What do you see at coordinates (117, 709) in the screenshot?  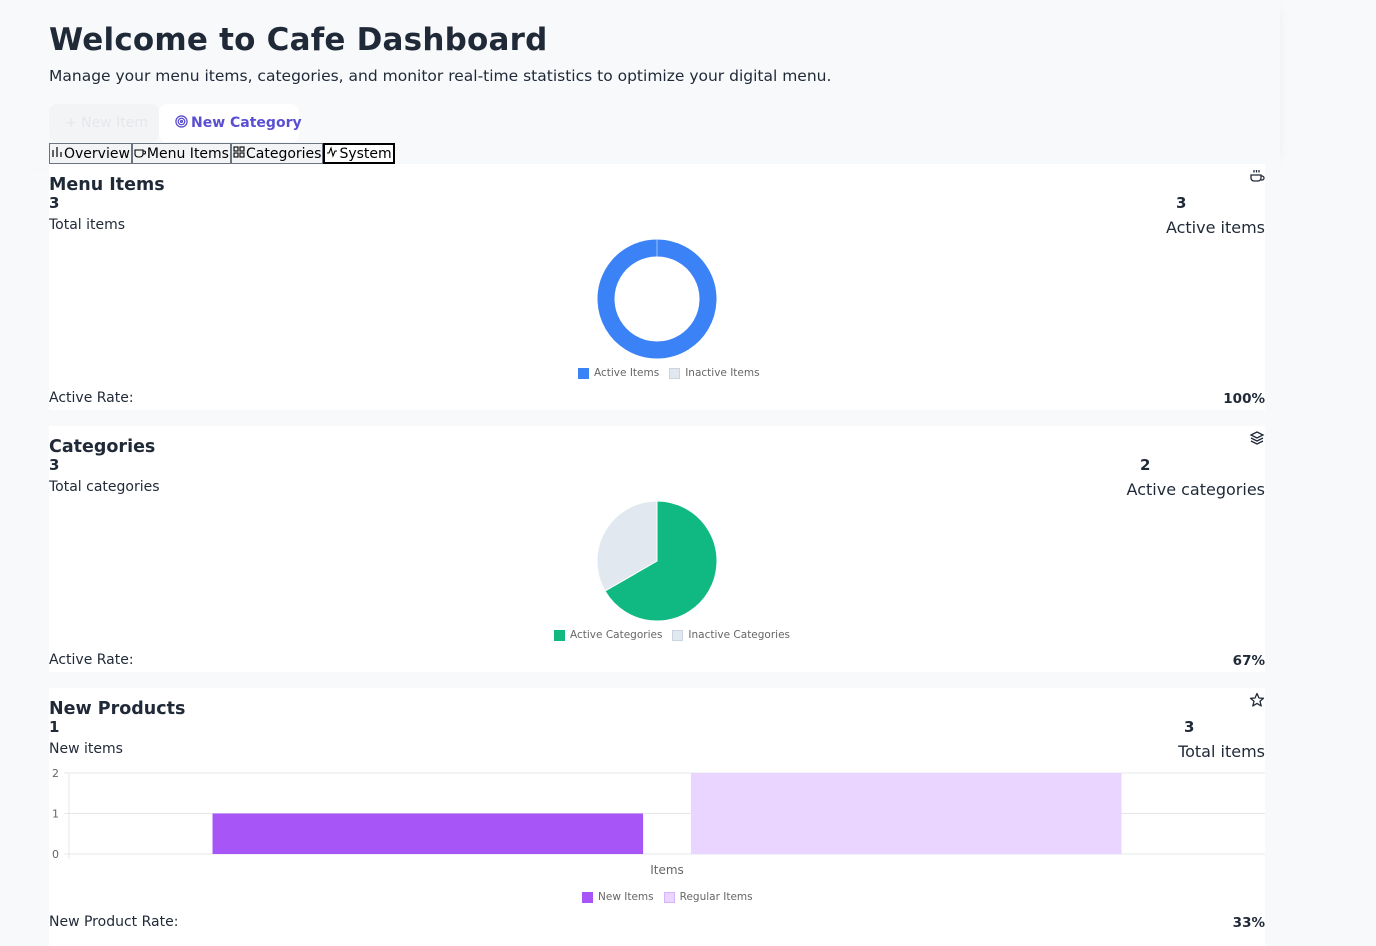 I see `new-products-title: New Products` at bounding box center [117, 709].